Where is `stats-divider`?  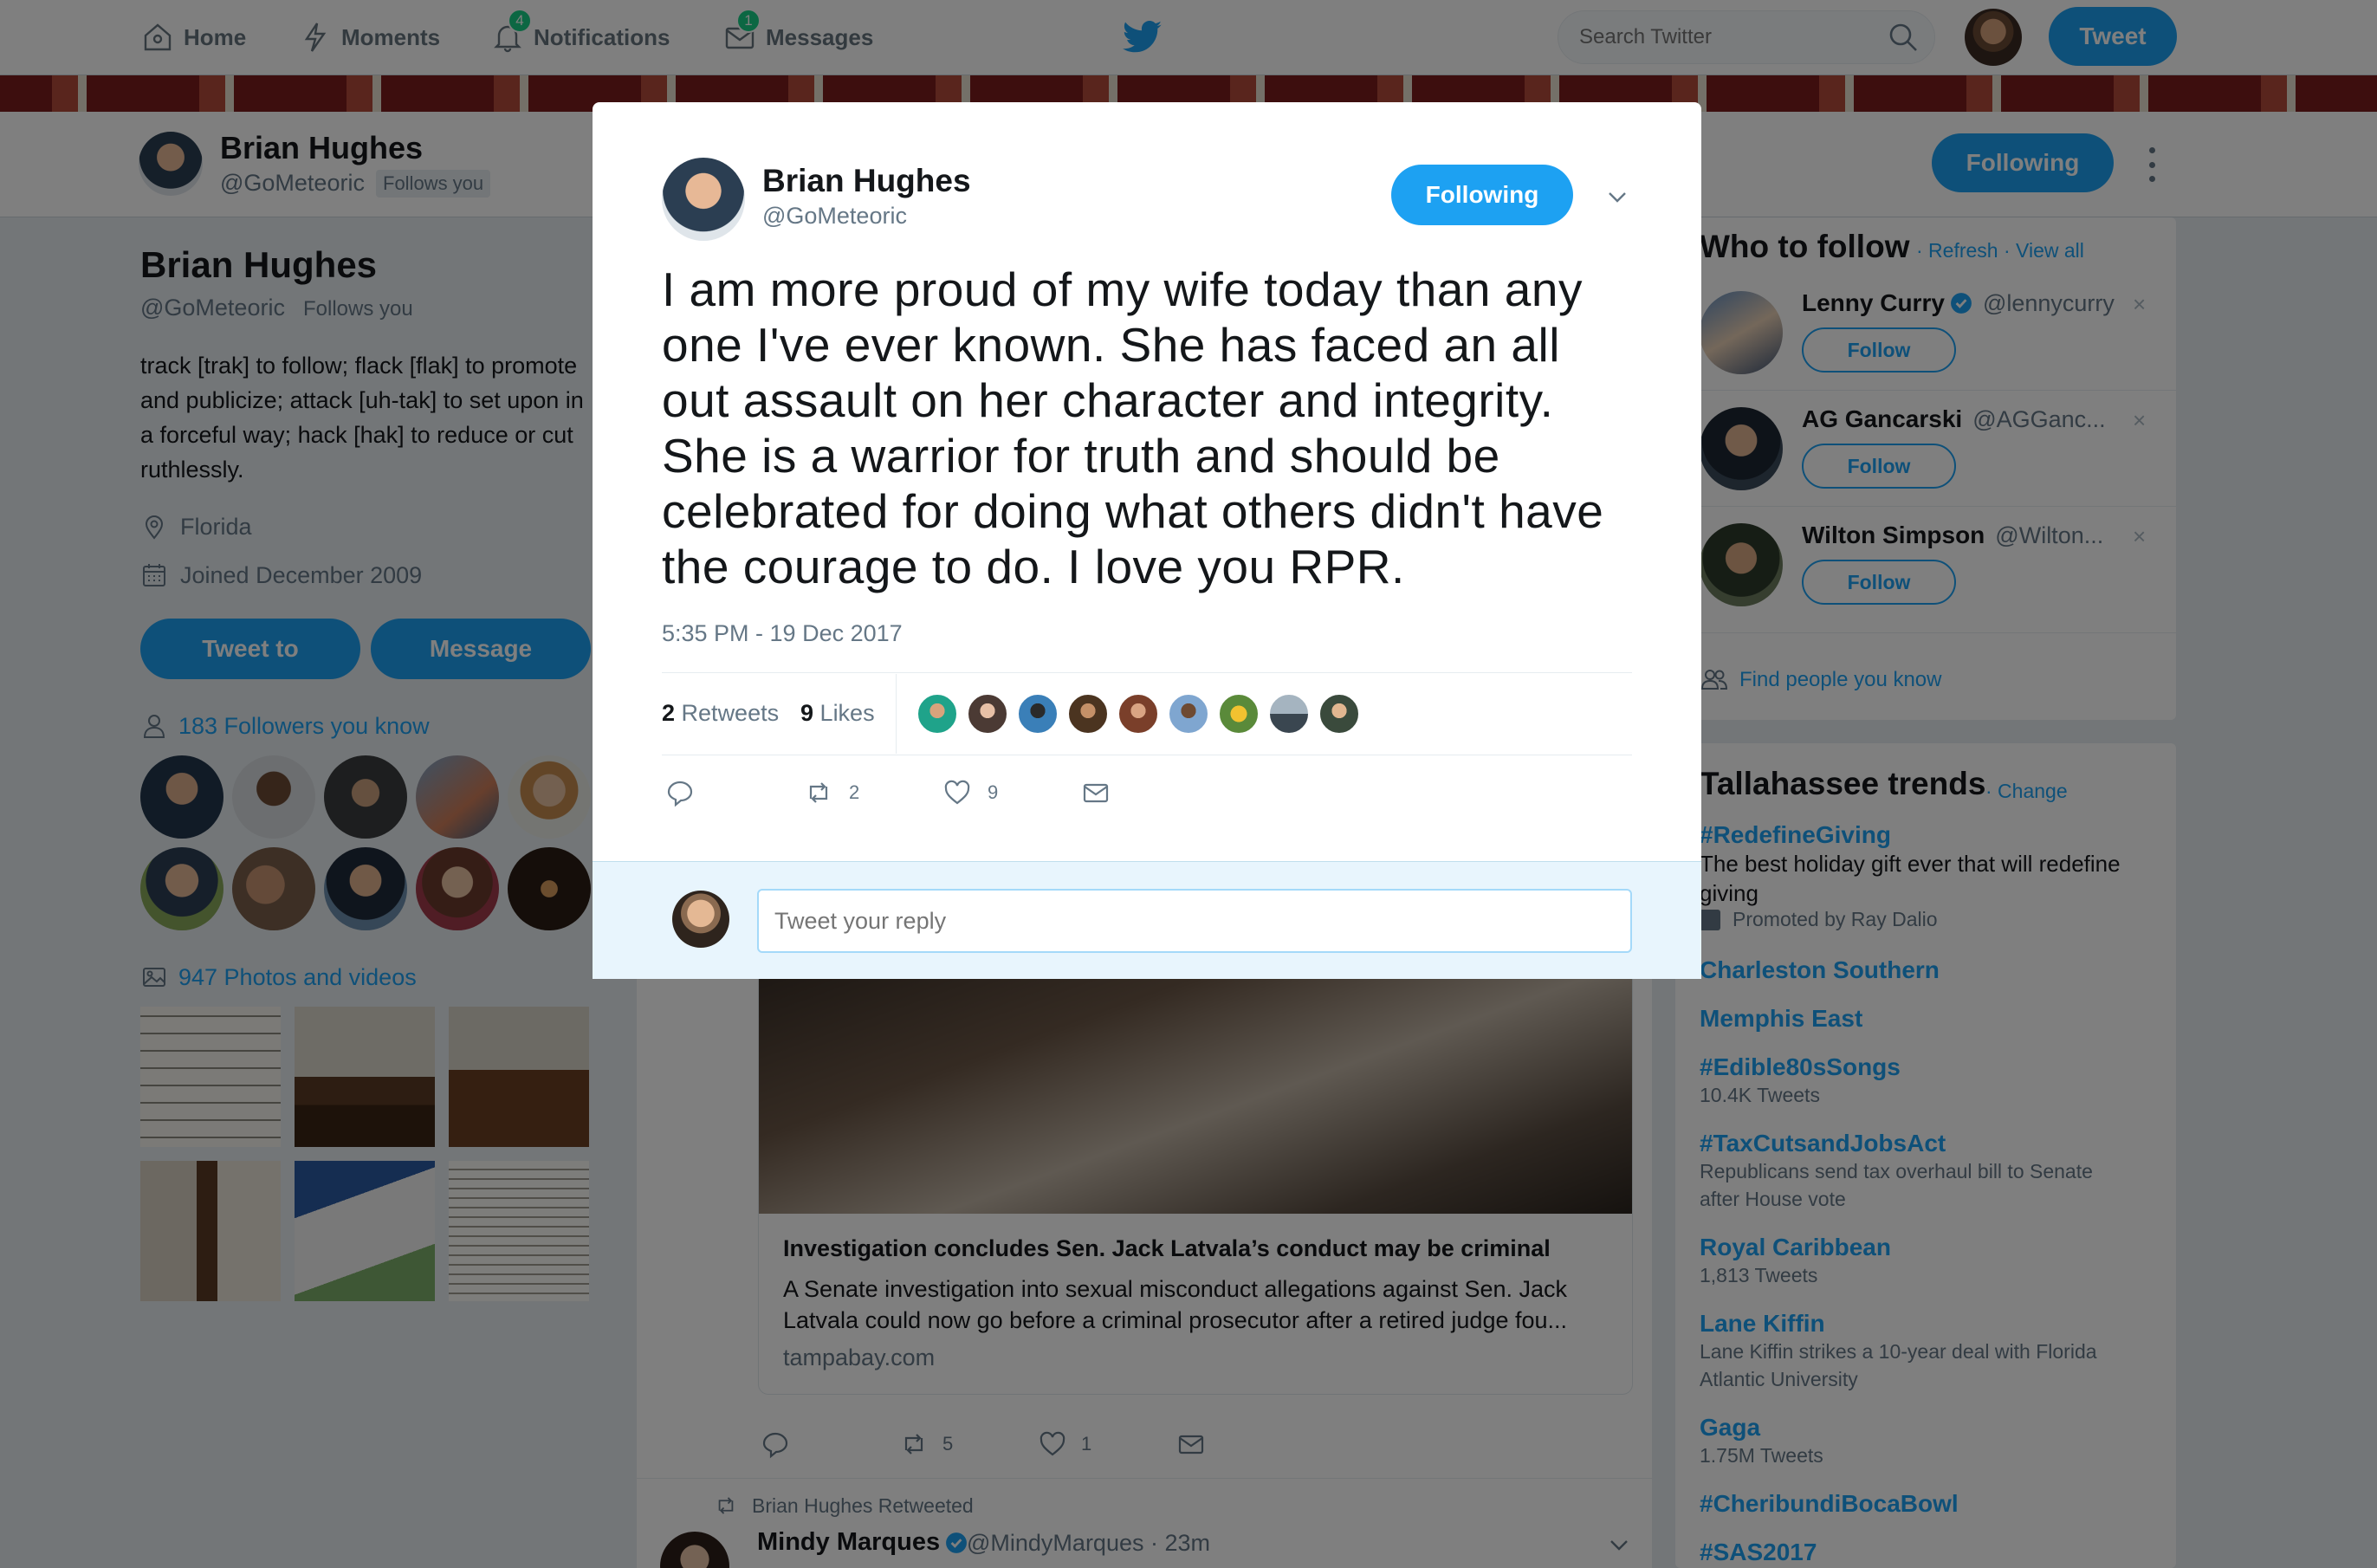
stats-divider is located at coordinates (897, 714).